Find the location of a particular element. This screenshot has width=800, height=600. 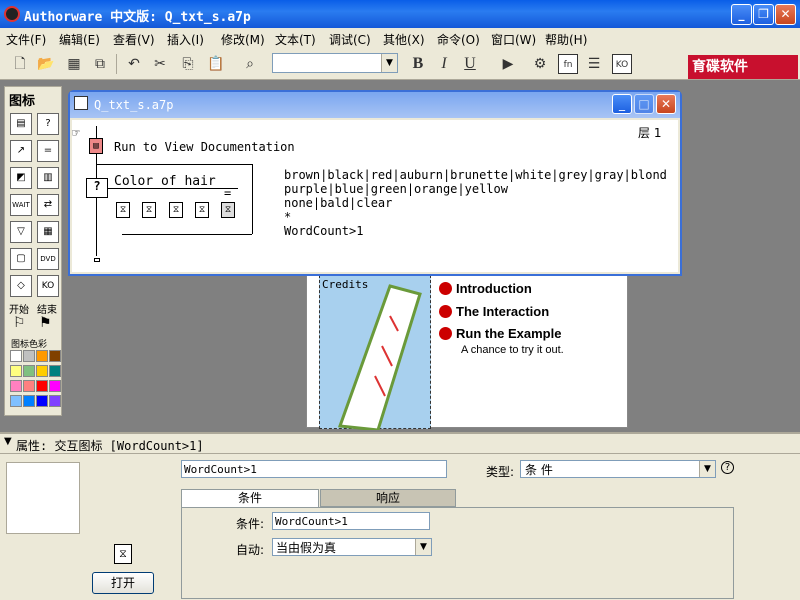

doc-icon: ▤ is located at coordinates (96, 146).